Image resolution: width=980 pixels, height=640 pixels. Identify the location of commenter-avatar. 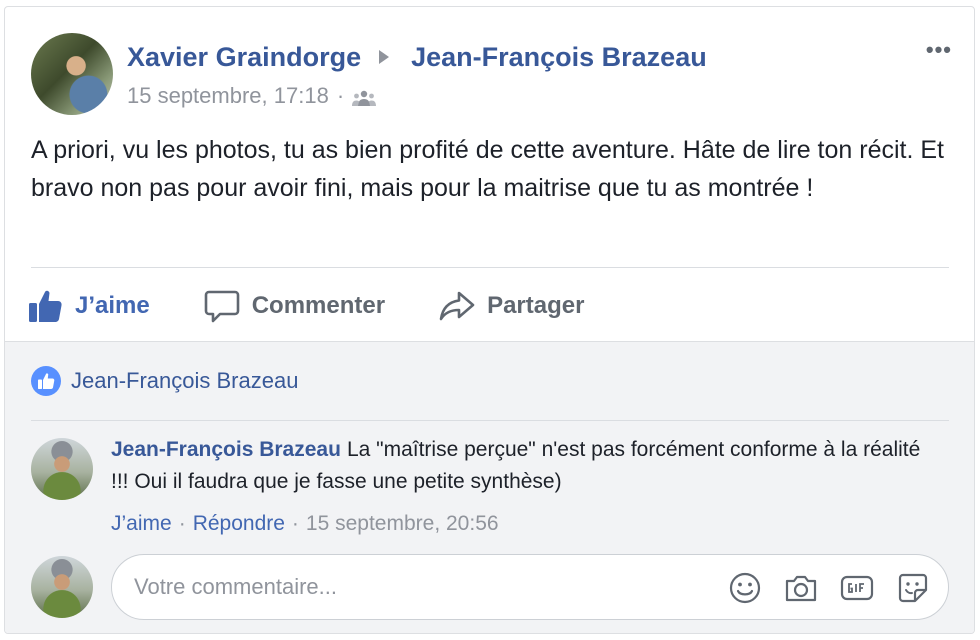
(62, 469).